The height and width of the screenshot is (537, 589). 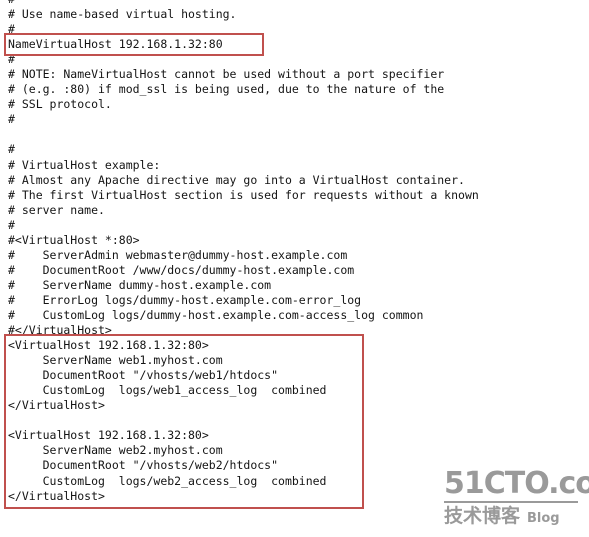 I want to click on code-line-vhost1-customlog: CustomLog logs/web1_access_log combined, so click(x=167, y=390).